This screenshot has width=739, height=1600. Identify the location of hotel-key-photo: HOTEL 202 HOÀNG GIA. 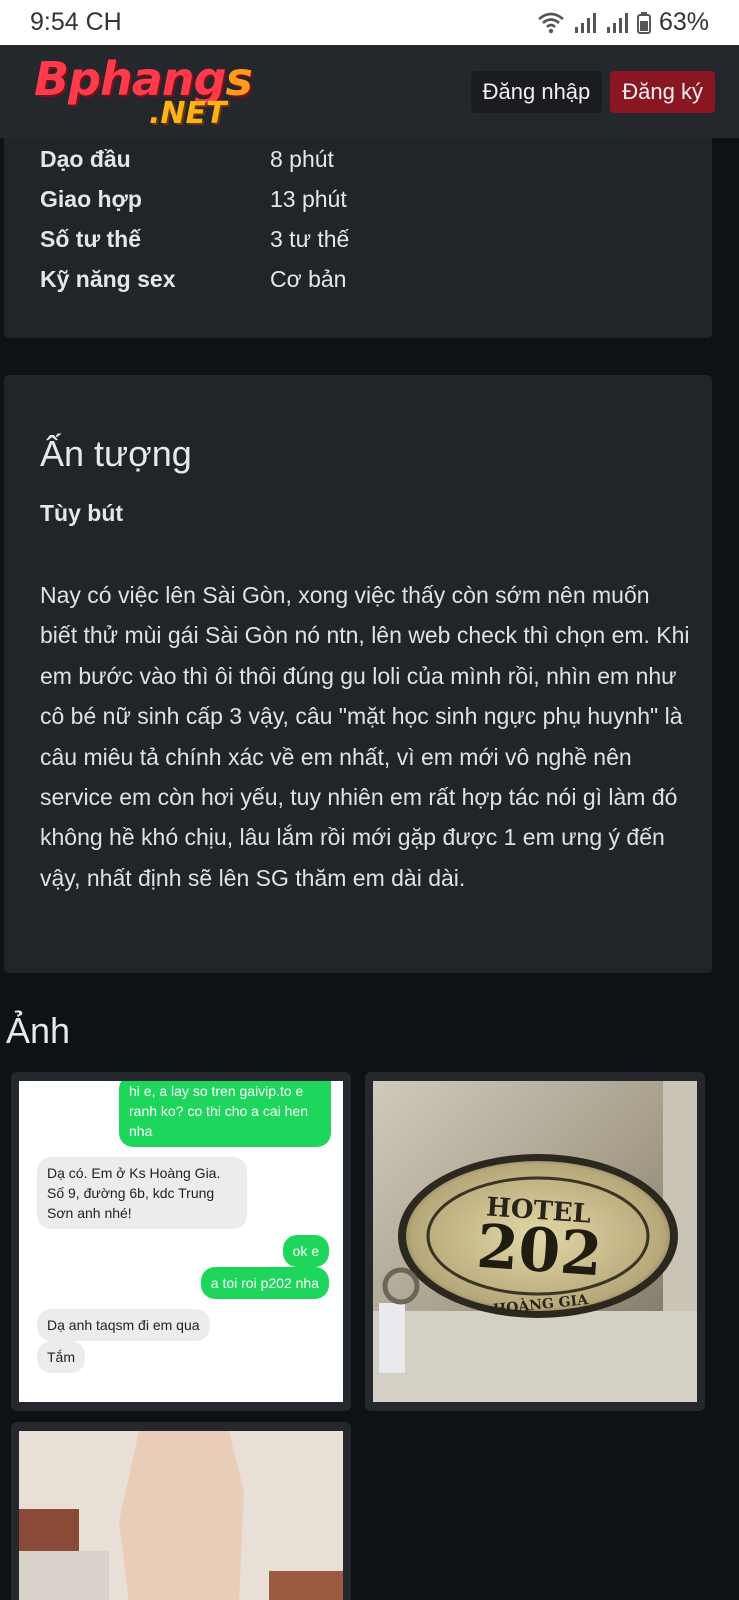
(535, 1241).